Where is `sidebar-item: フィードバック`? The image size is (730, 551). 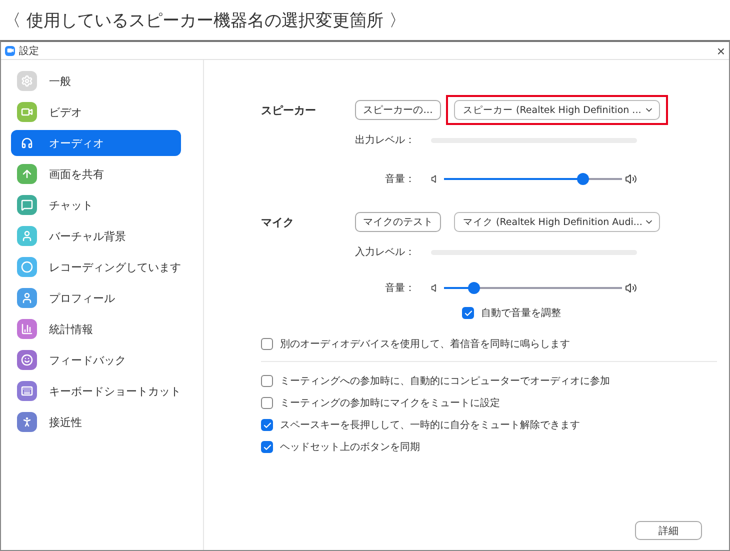
sidebar-item: フィードバック is located at coordinates (96, 360).